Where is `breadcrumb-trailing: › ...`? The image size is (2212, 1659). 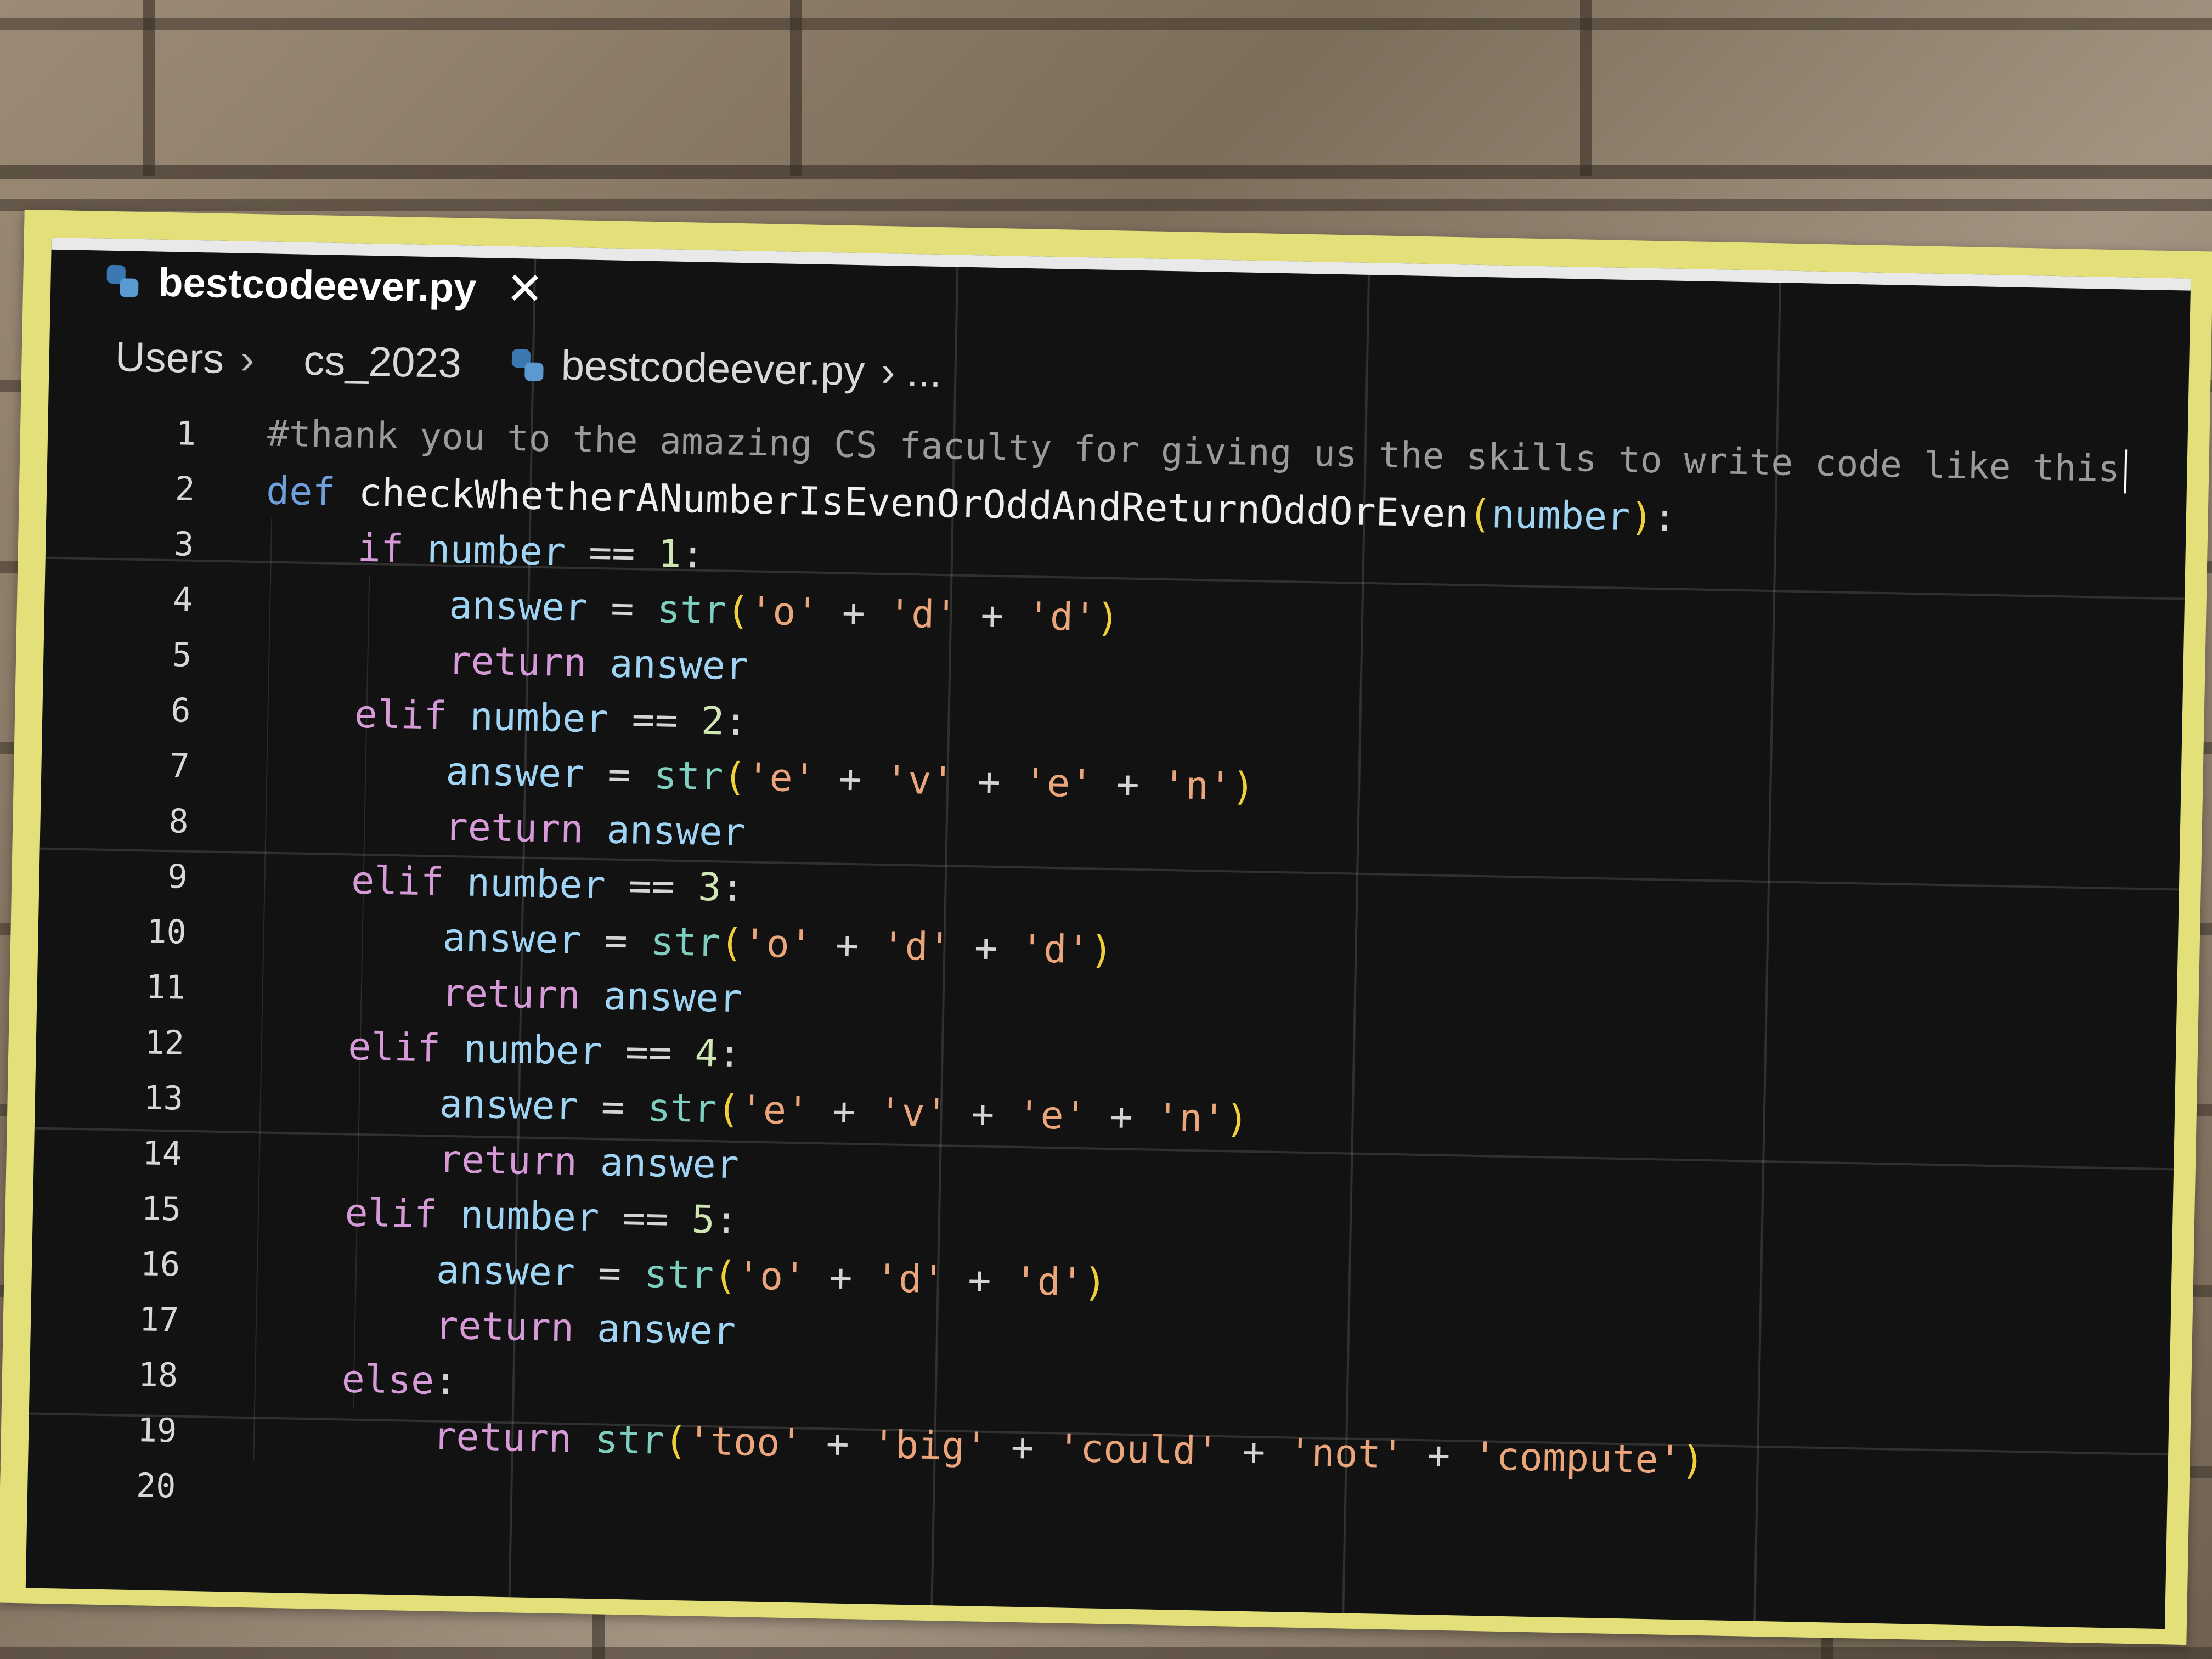
breadcrumb-trailing: › ... is located at coordinates (912, 372).